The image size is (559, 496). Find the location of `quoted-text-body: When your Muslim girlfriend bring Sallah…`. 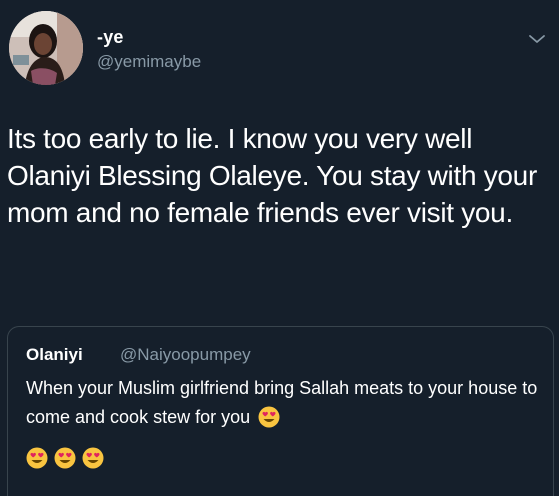

quoted-text-body: When your Muslim girlfriend bring Sallah… is located at coordinates (282, 402).